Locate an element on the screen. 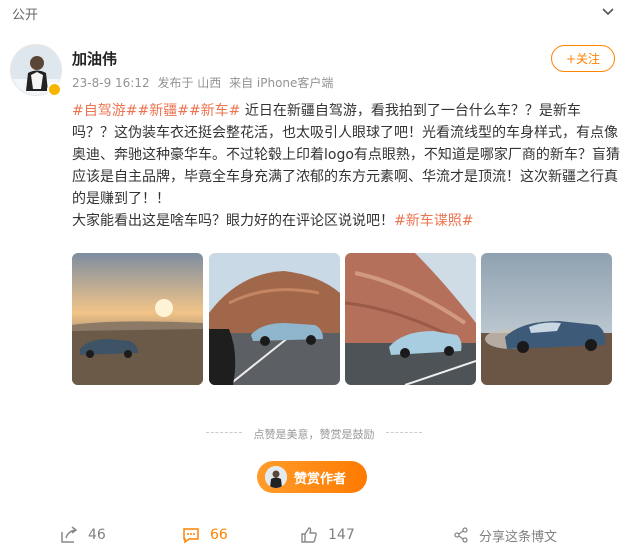  hashtag-zijiayou: #自驾游# is located at coordinates (104, 111).